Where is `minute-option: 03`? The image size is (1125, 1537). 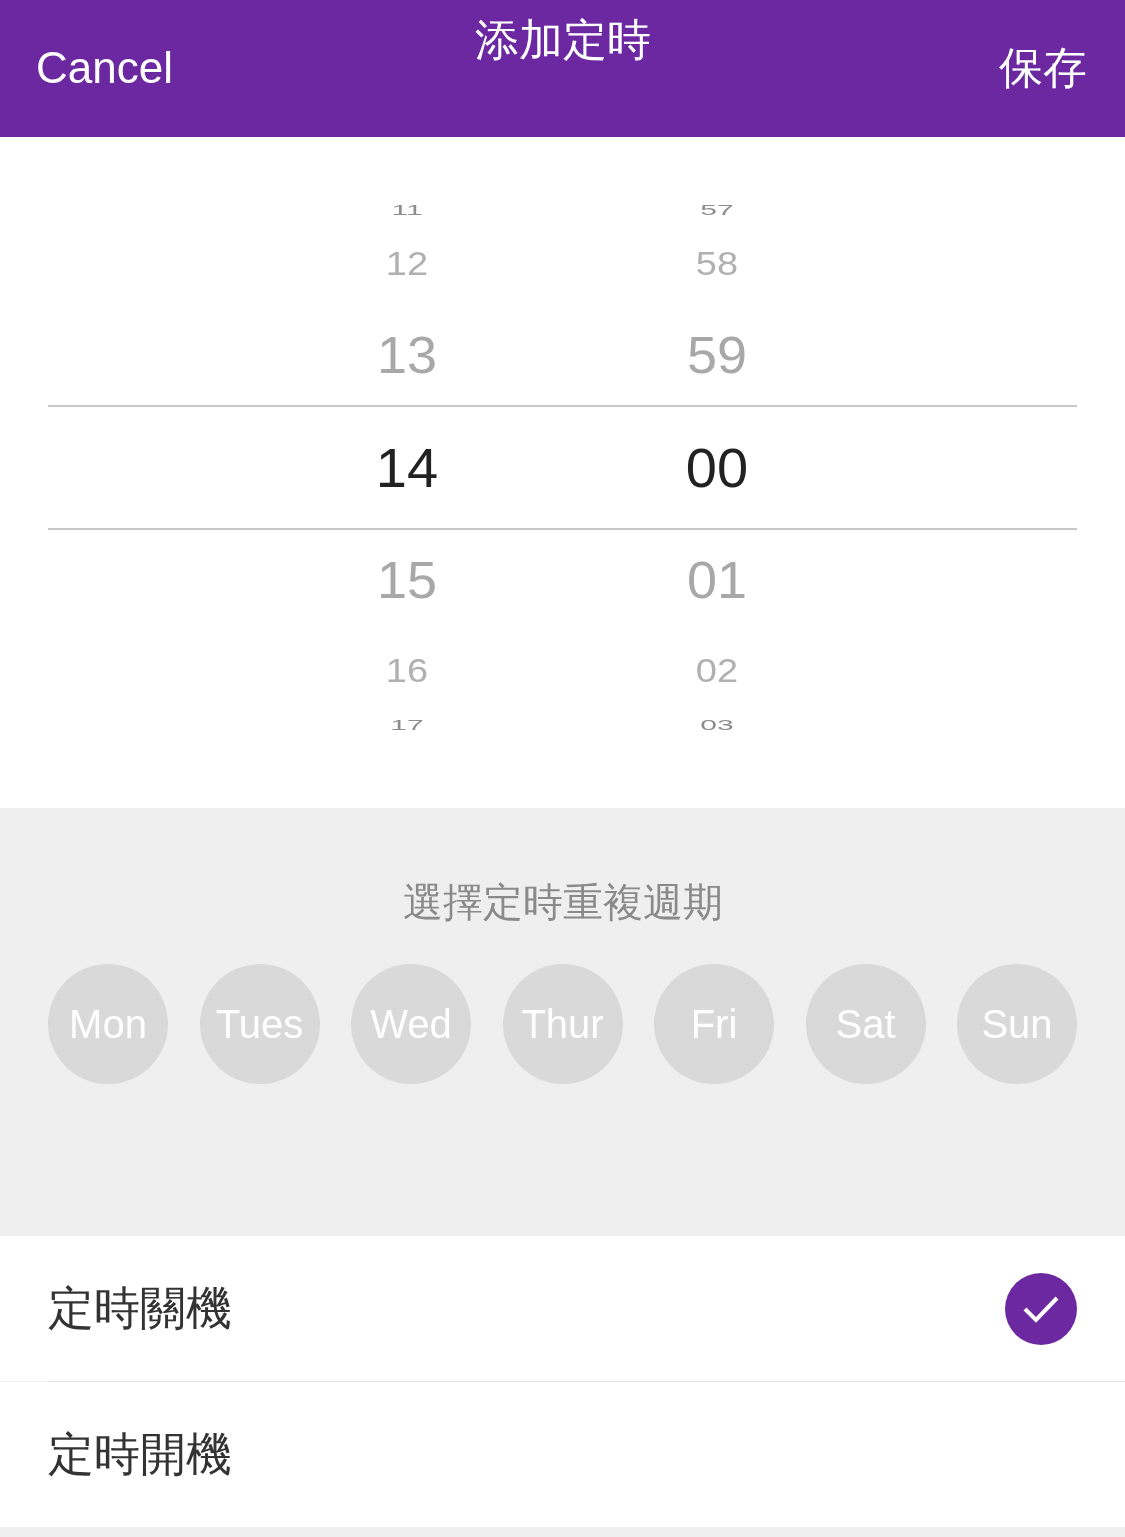
minute-option: 03 is located at coordinates (717, 725).